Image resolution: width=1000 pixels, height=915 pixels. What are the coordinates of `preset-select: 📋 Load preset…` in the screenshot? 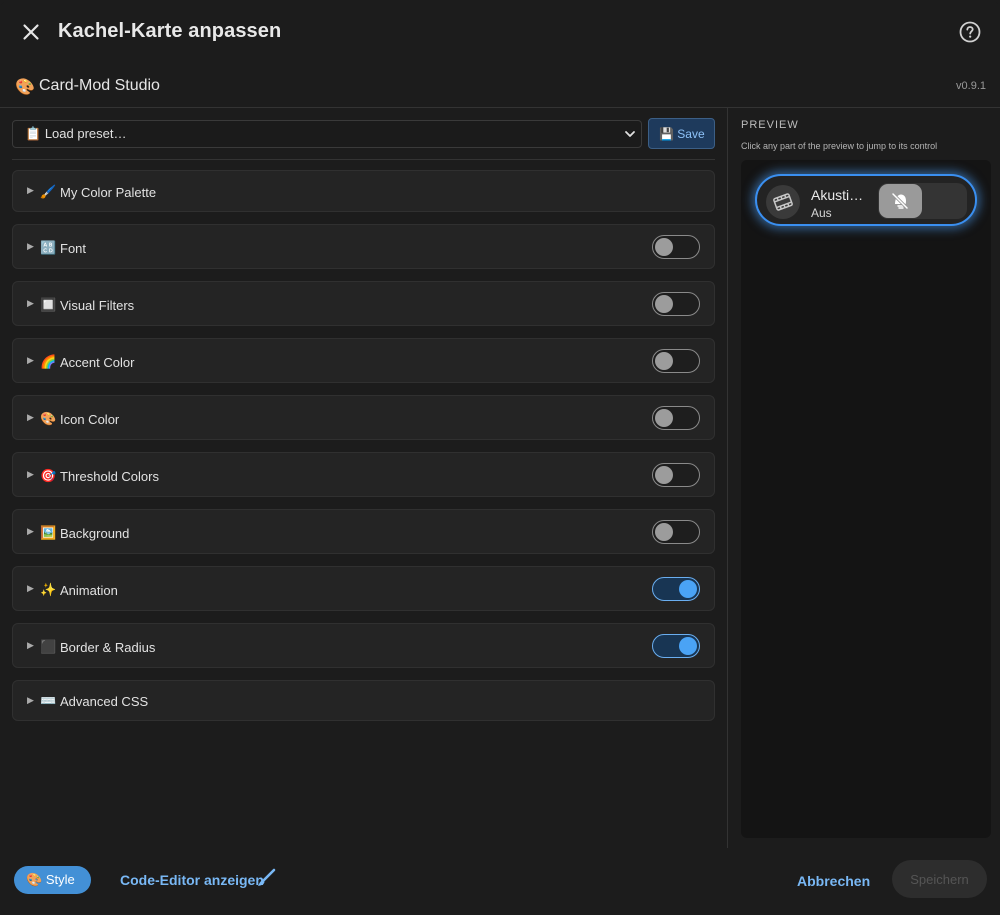 It's located at (327, 134).